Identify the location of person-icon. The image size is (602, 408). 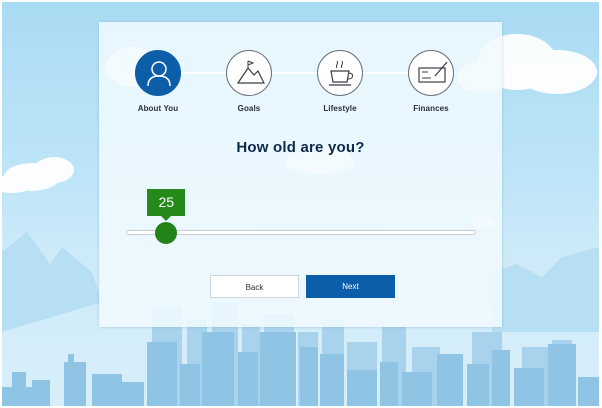
(159, 74).